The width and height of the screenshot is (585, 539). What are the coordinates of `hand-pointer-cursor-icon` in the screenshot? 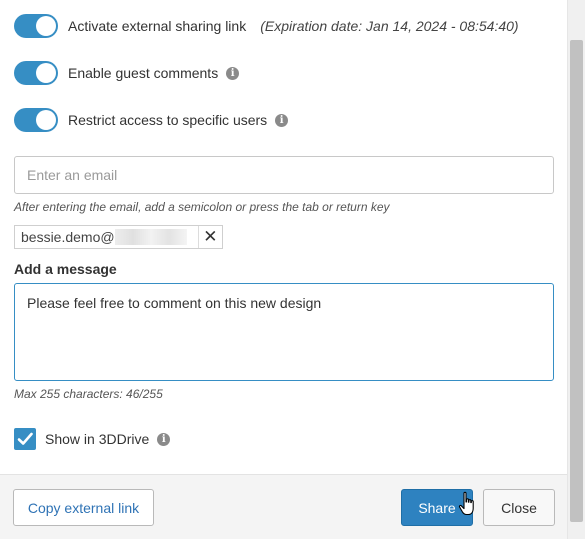 It's located at (466, 503).